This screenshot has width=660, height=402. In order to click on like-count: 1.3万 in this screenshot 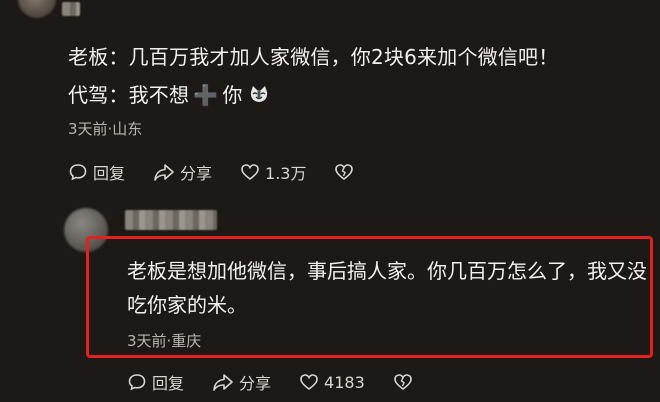, I will do `click(286, 173)`.